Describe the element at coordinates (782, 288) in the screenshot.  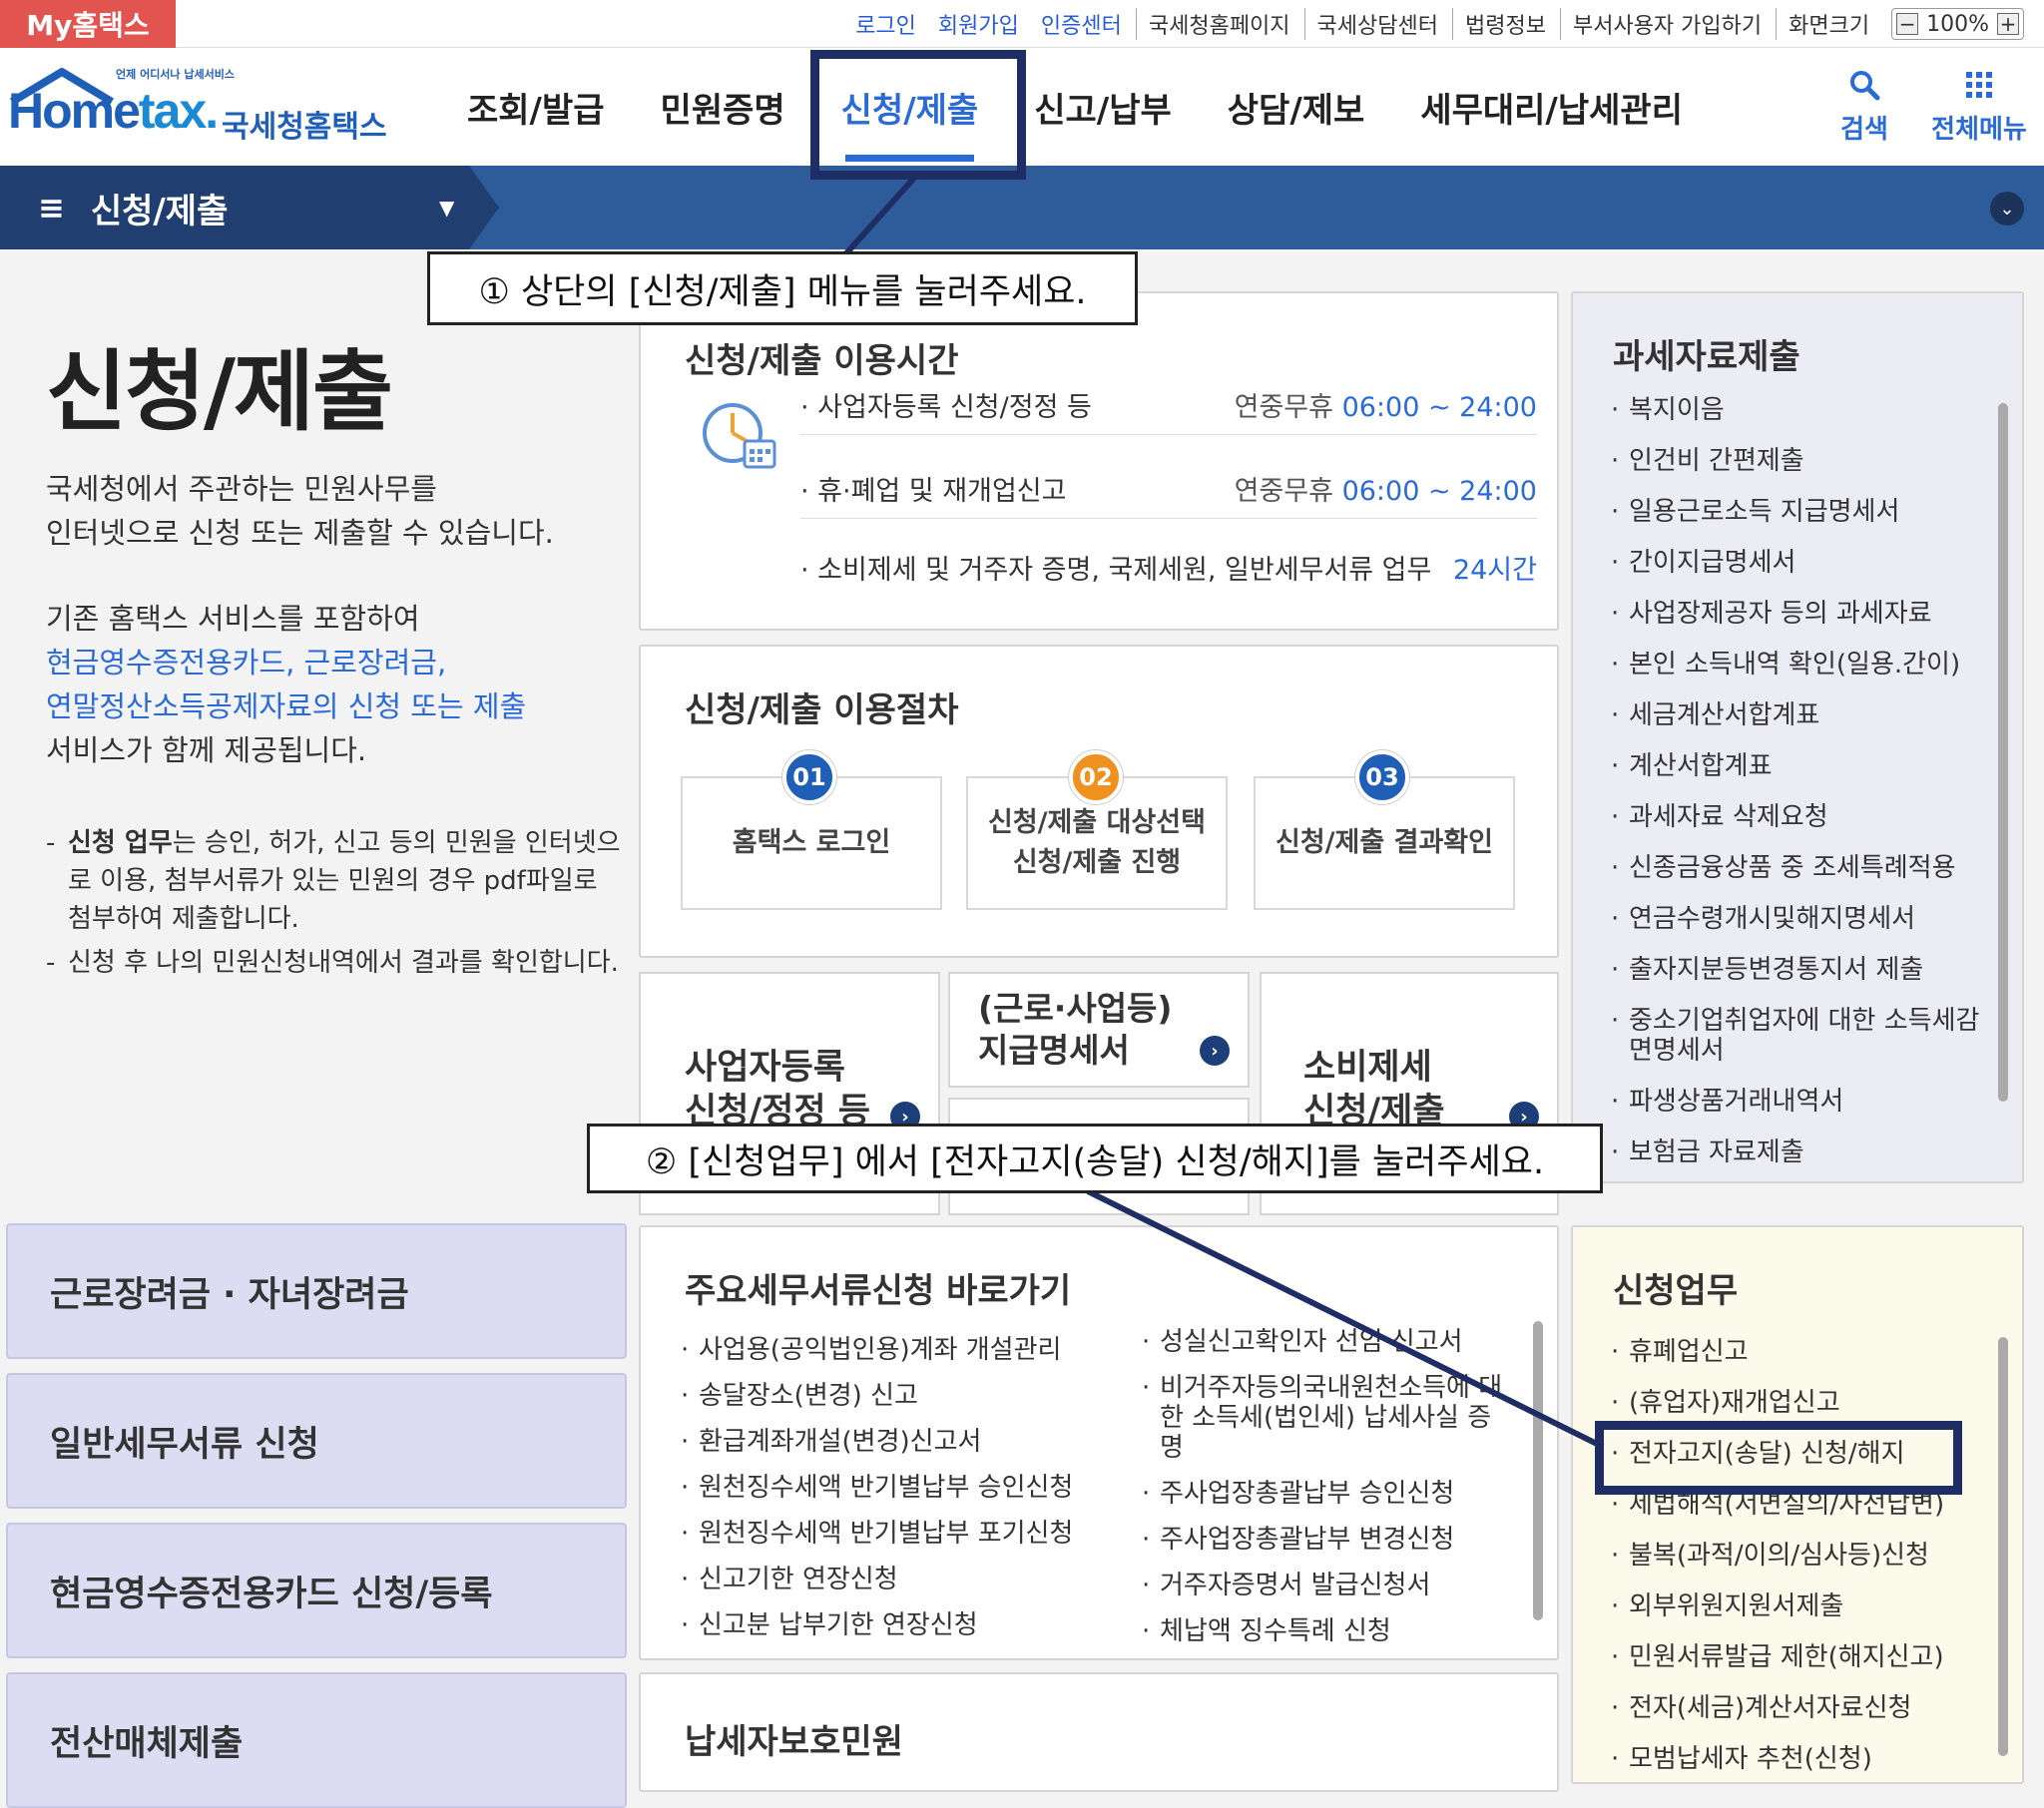
I see `instruction-callout-1: ① 상단의 [신청/제출] 메뉴를 눌러주세요.` at that location.